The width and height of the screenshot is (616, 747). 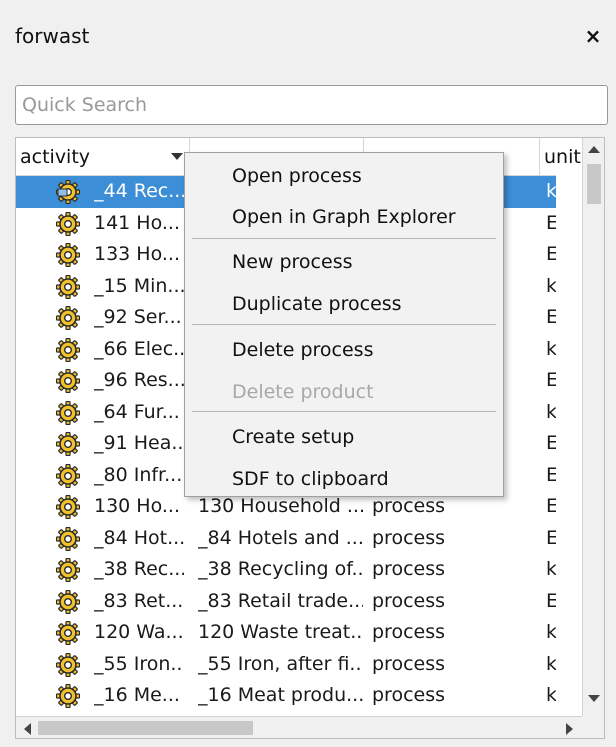 I want to click on vertical-scrollbar, so click(x=593, y=428).